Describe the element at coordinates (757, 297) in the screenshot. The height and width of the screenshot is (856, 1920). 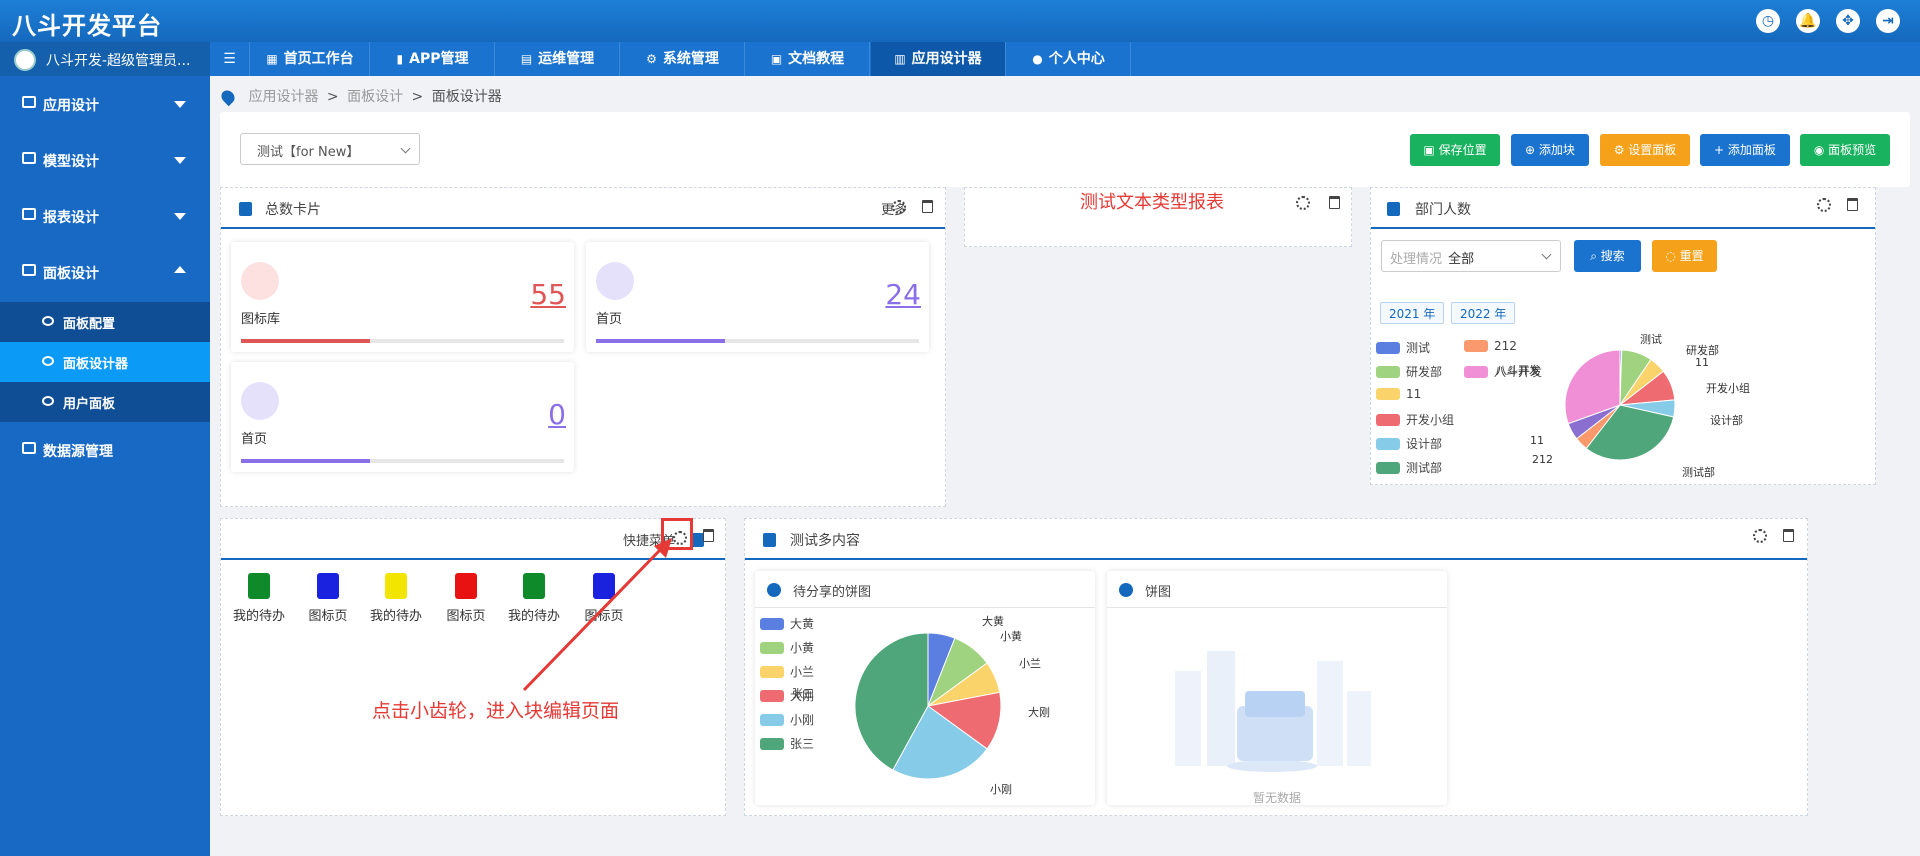
I see `stat-card: 首页 24` at that location.